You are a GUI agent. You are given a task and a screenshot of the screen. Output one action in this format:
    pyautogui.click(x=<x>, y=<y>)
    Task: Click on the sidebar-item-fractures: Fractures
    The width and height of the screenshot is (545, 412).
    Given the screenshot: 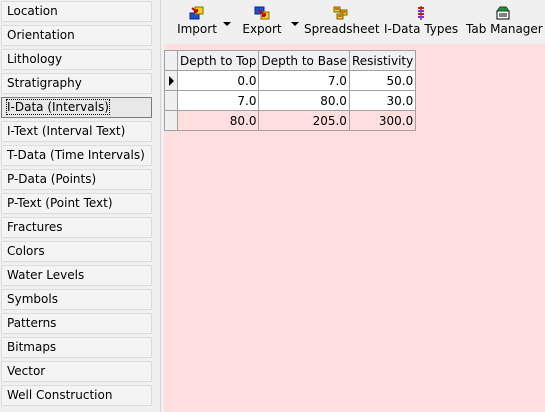 What is the action you would take?
    pyautogui.click(x=76, y=227)
    